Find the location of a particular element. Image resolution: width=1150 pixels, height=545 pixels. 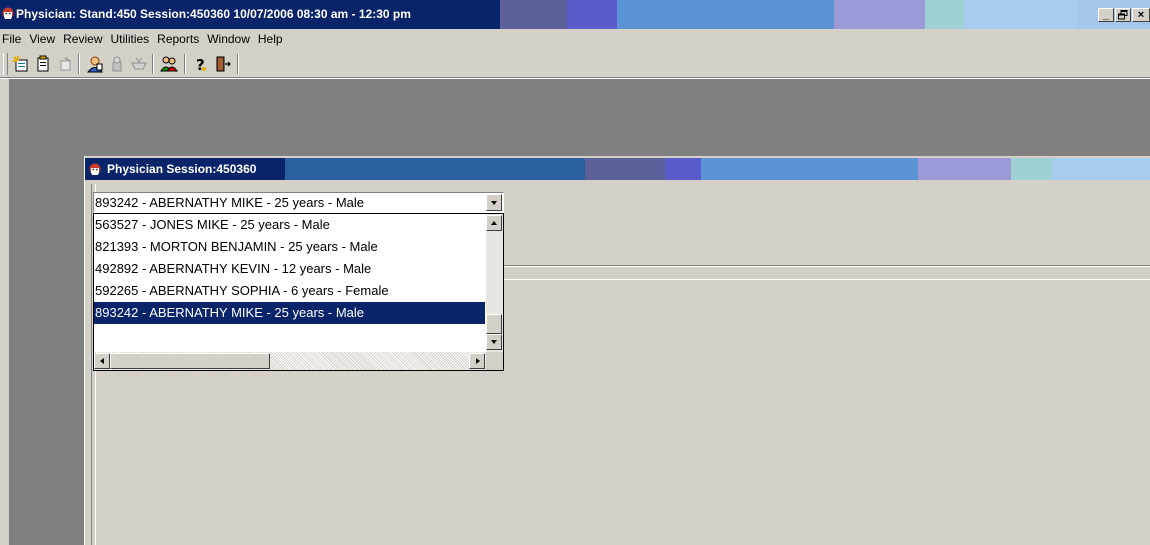

scroll-right-button is located at coordinates (477, 361).